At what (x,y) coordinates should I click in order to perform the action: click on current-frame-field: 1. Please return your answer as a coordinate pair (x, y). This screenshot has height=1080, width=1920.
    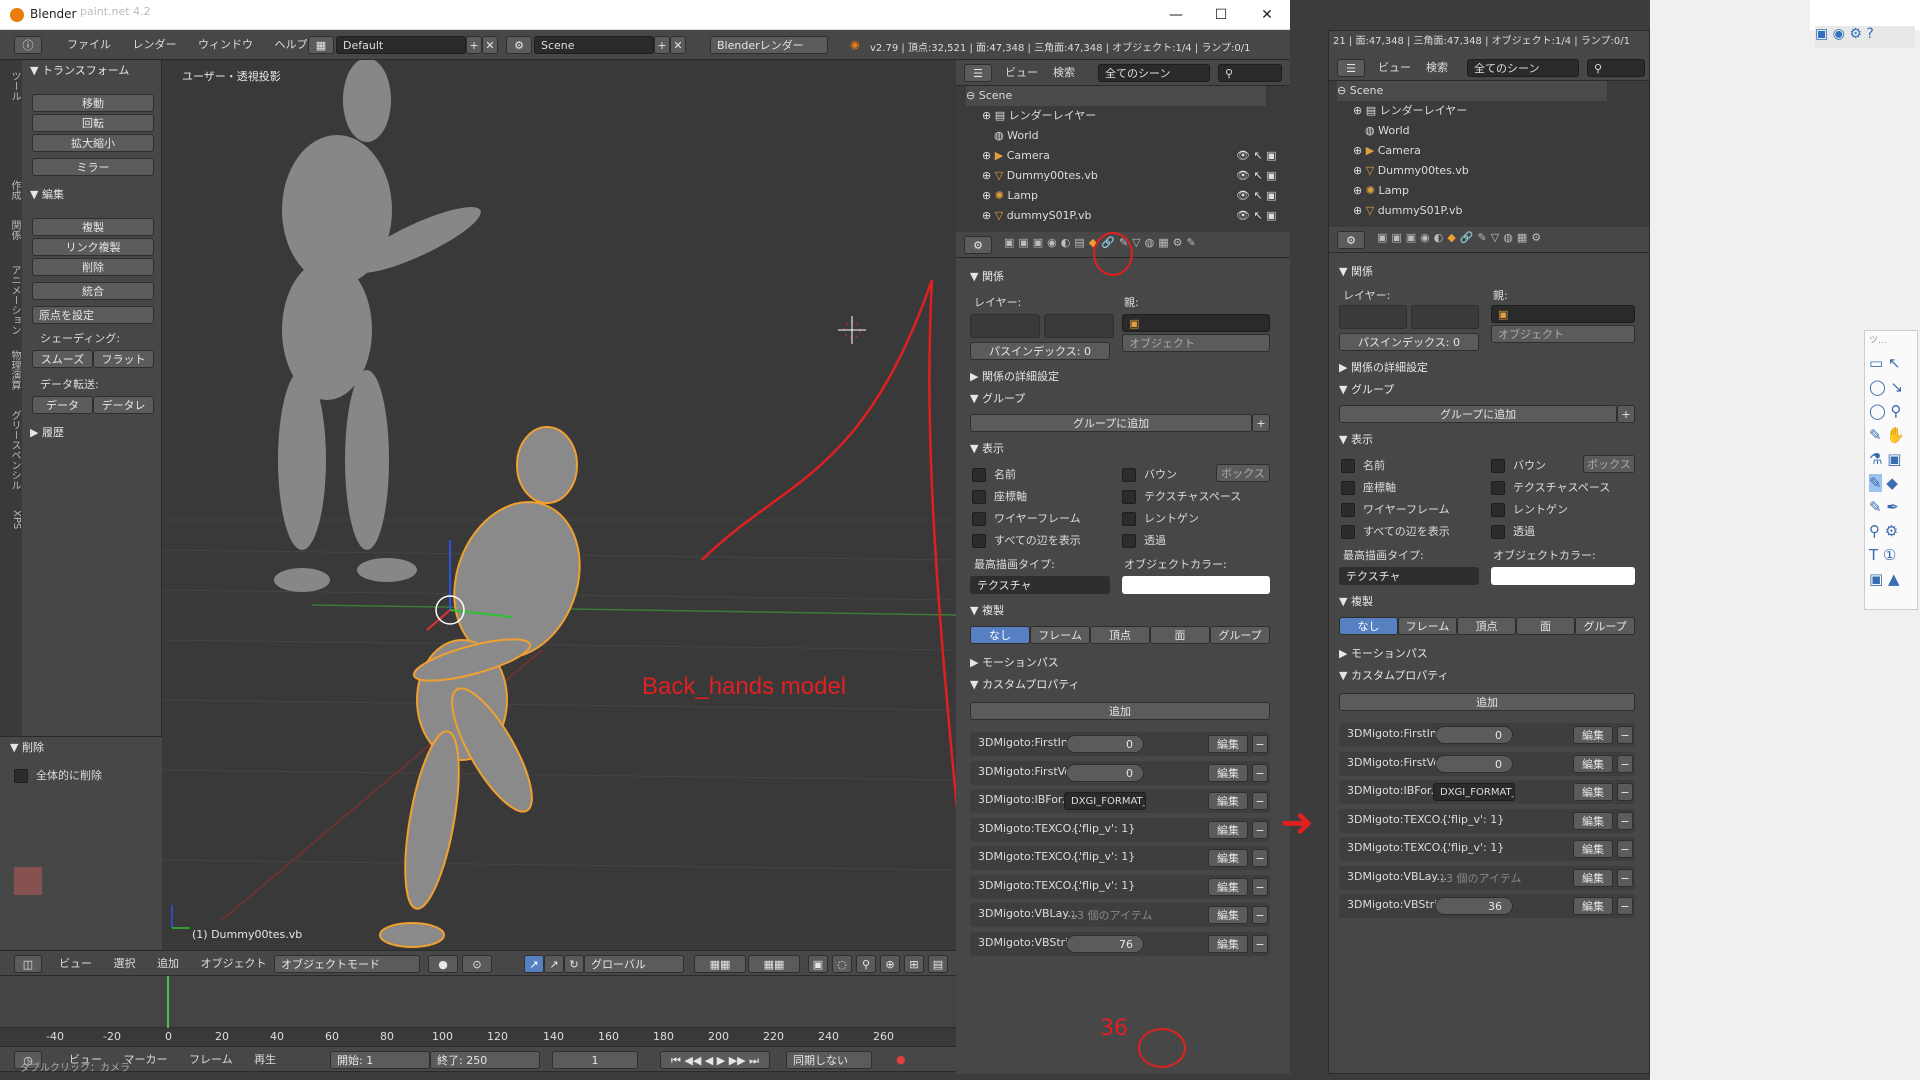
    Looking at the image, I should click on (595, 1060).